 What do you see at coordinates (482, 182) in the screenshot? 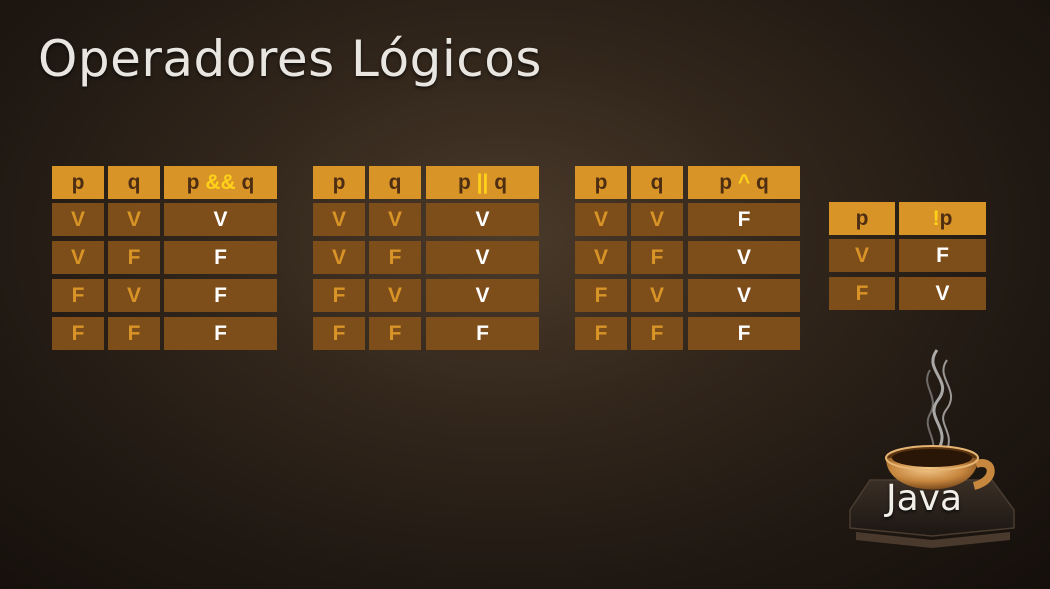
I see `header-or: p || q` at bounding box center [482, 182].